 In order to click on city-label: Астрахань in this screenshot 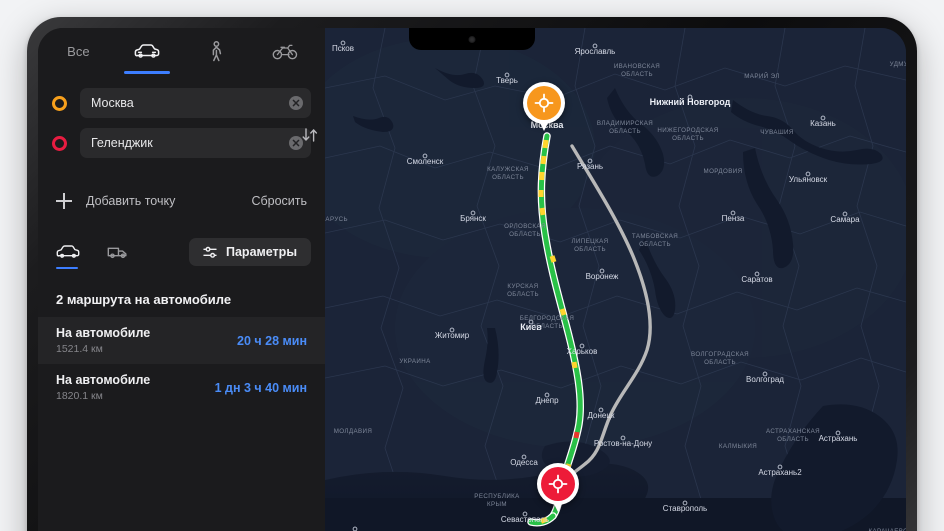, I will do `click(838, 438)`.